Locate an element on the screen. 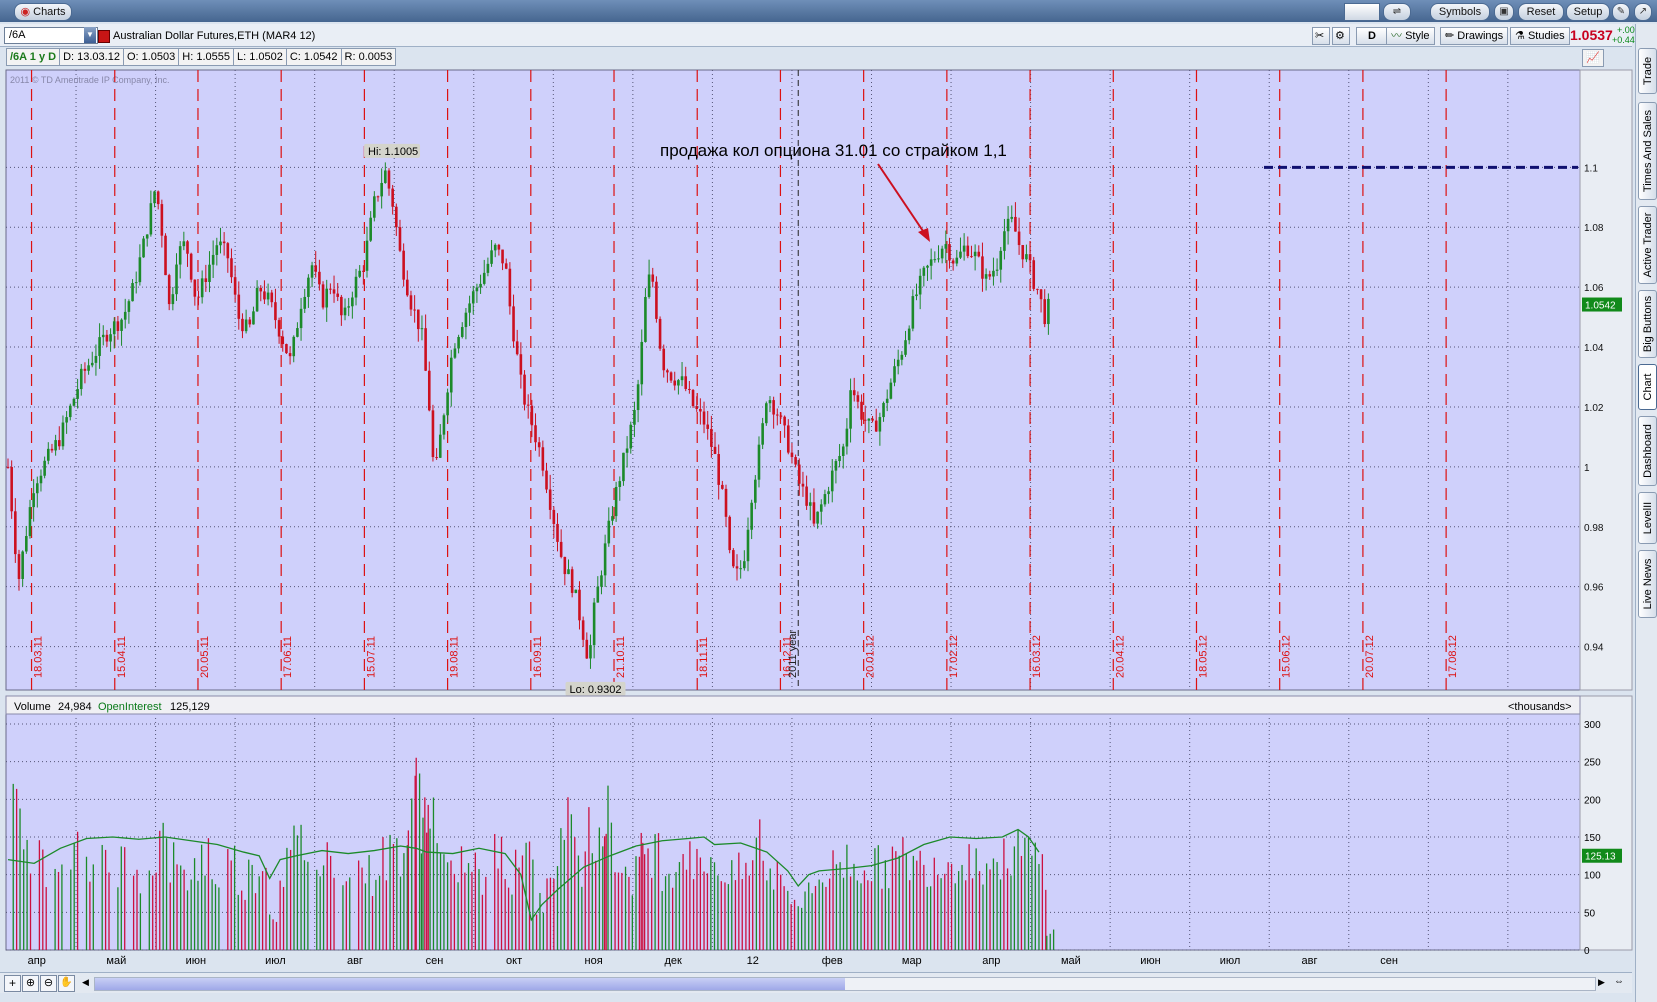 The height and width of the screenshot is (1002, 1657). scrollbar-thumb is located at coordinates (470, 984).